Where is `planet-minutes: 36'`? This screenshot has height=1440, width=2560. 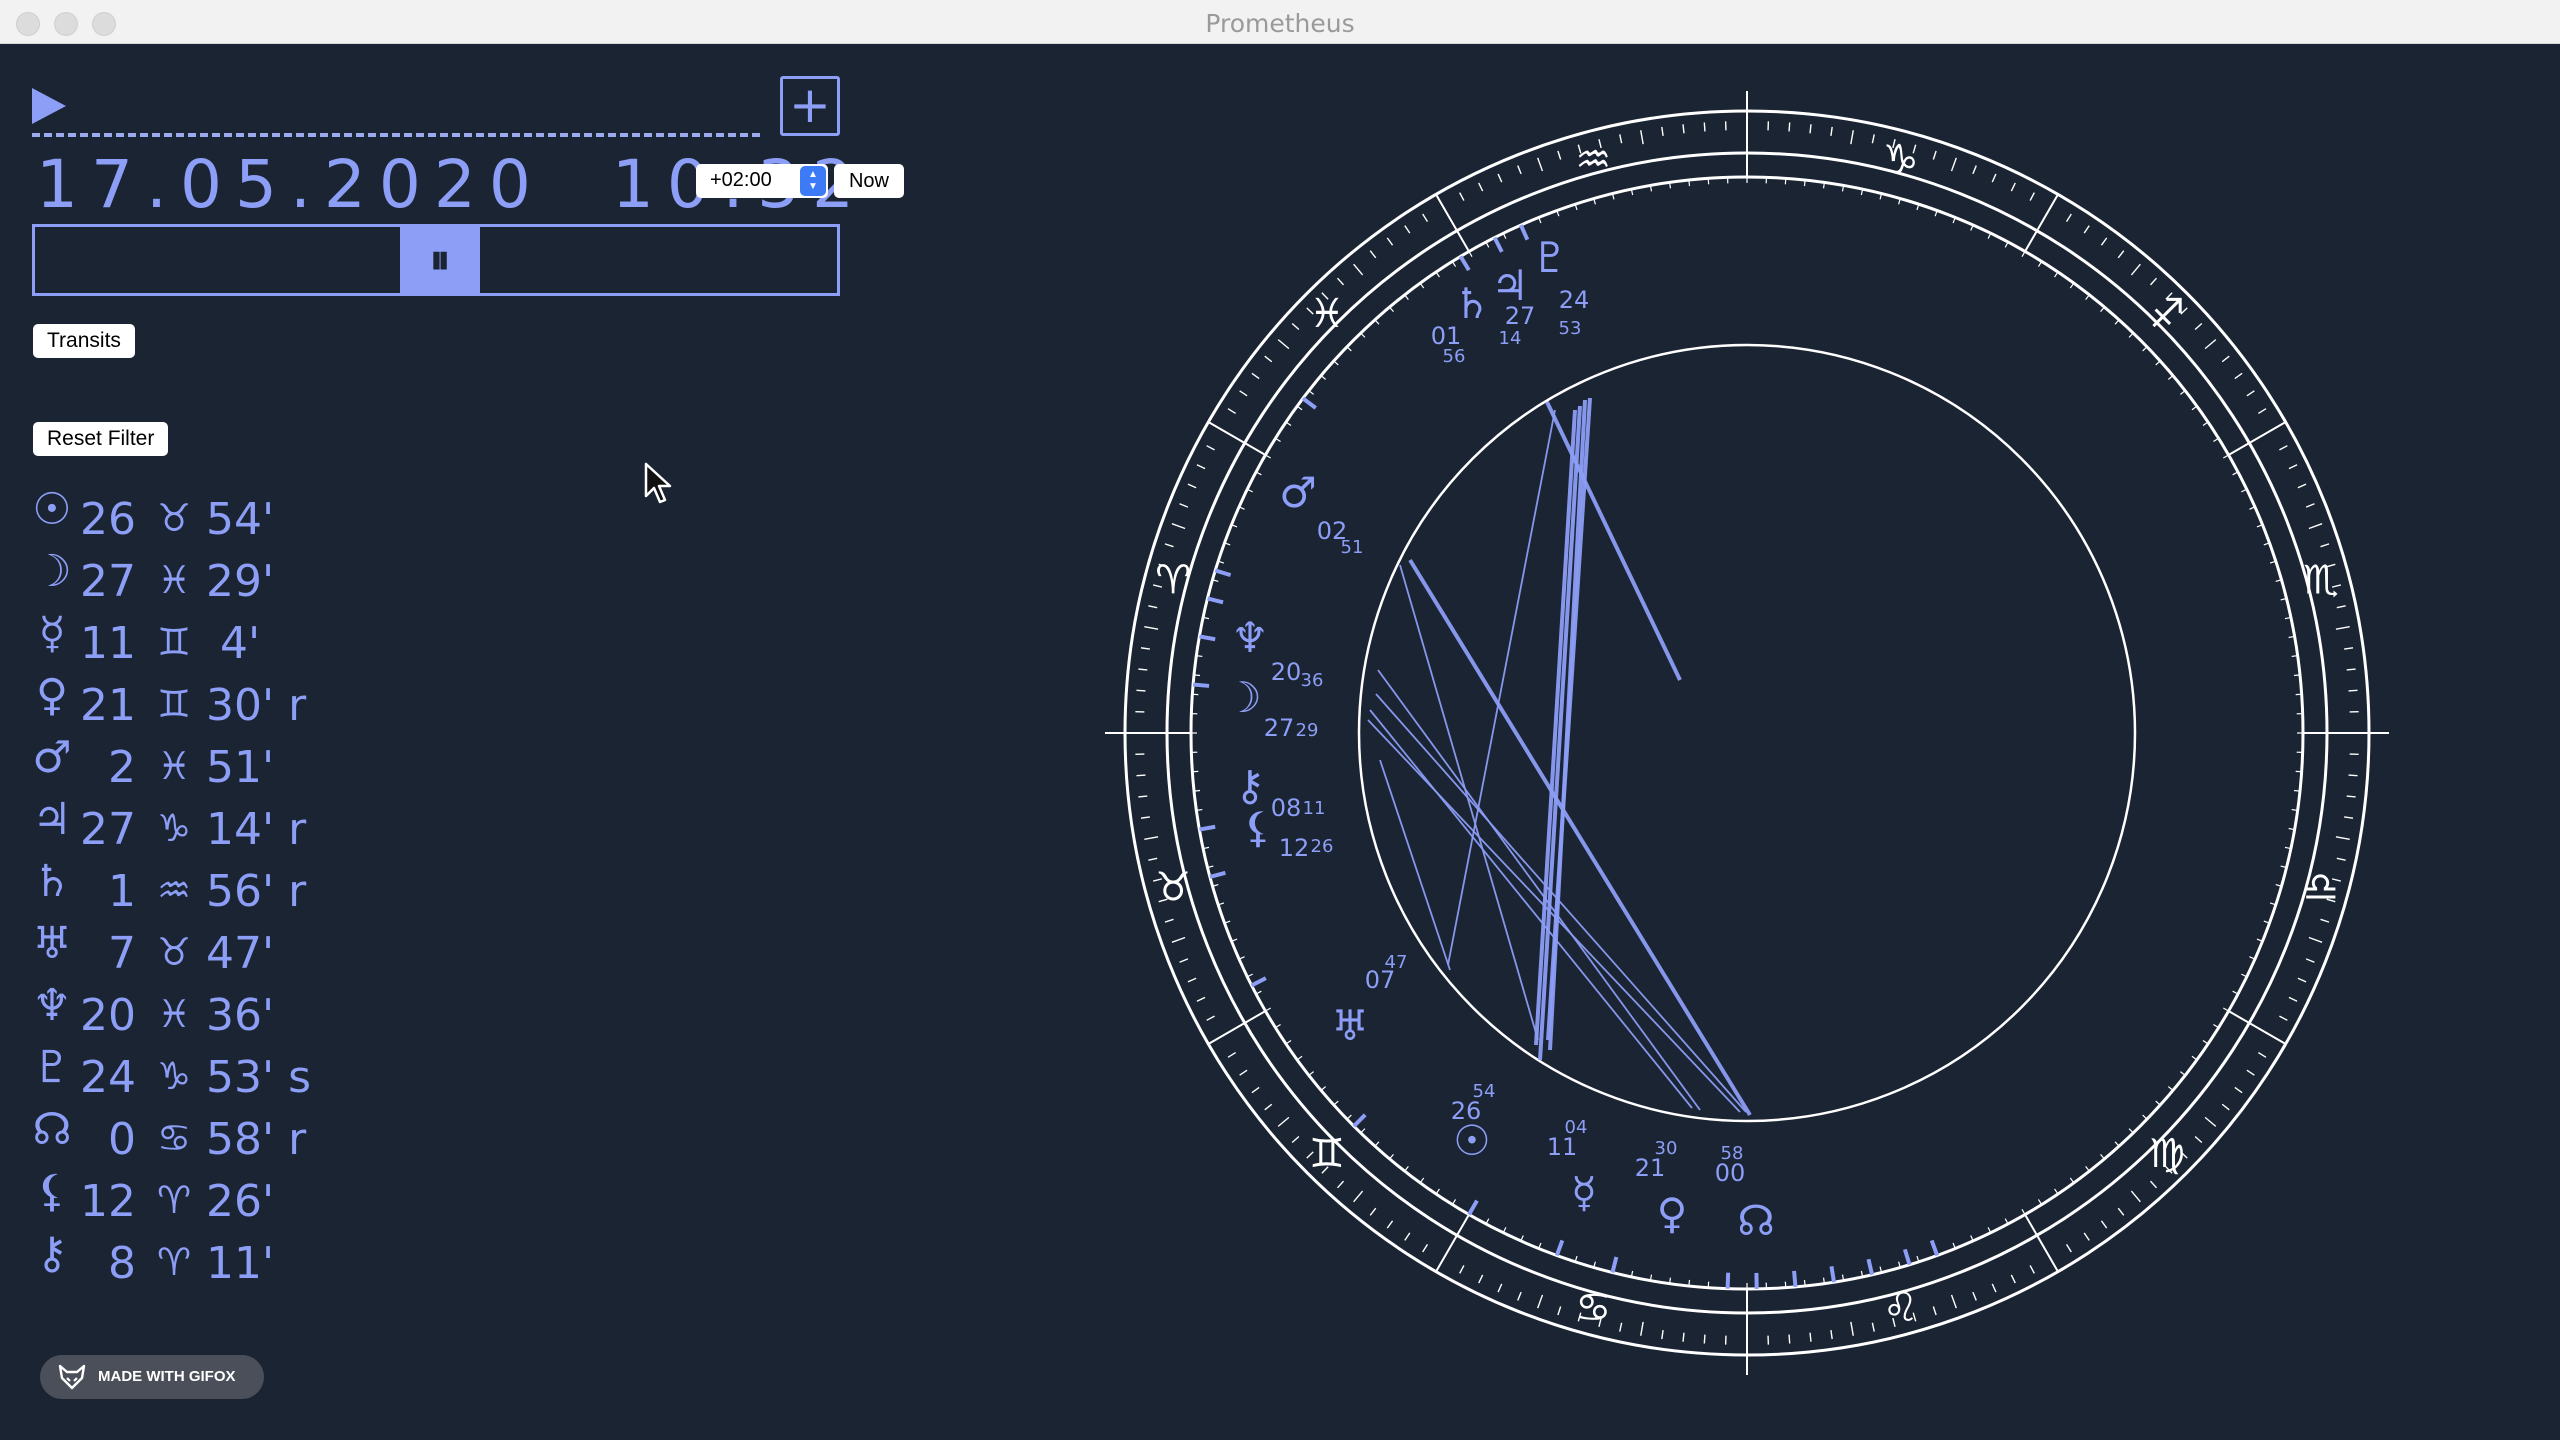 planet-minutes: 36' is located at coordinates (240, 1015).